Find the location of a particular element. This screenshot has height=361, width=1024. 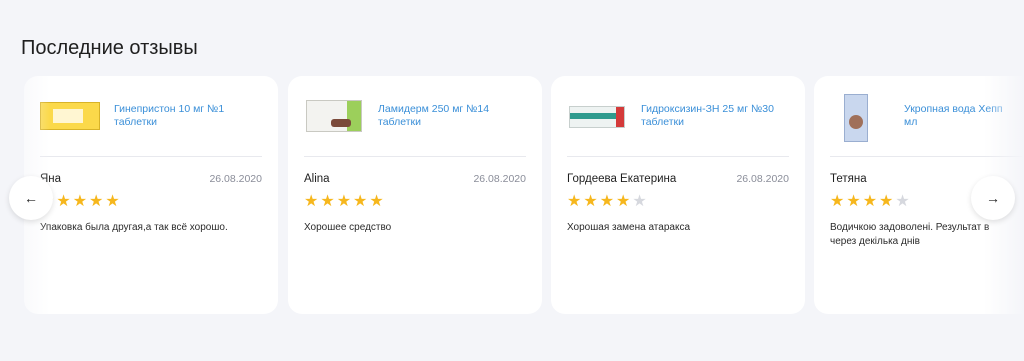

carousel-prev-button: ← is located at coordinates (31, 198).